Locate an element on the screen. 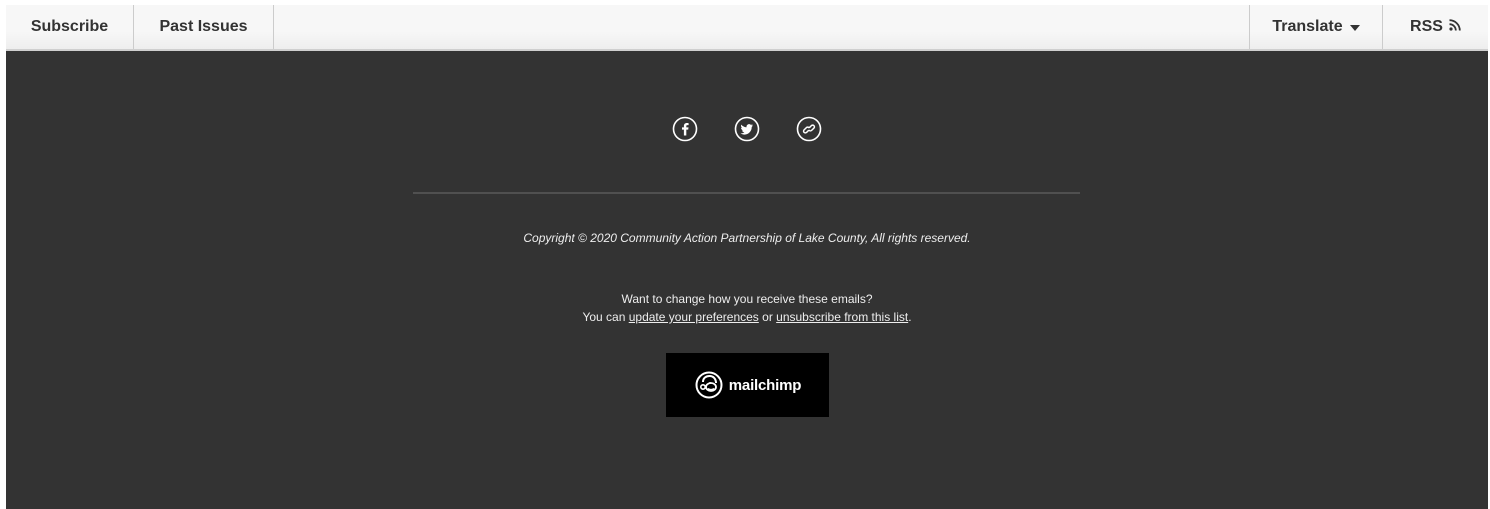  rss-icon is located at coordinates (1455, 27).